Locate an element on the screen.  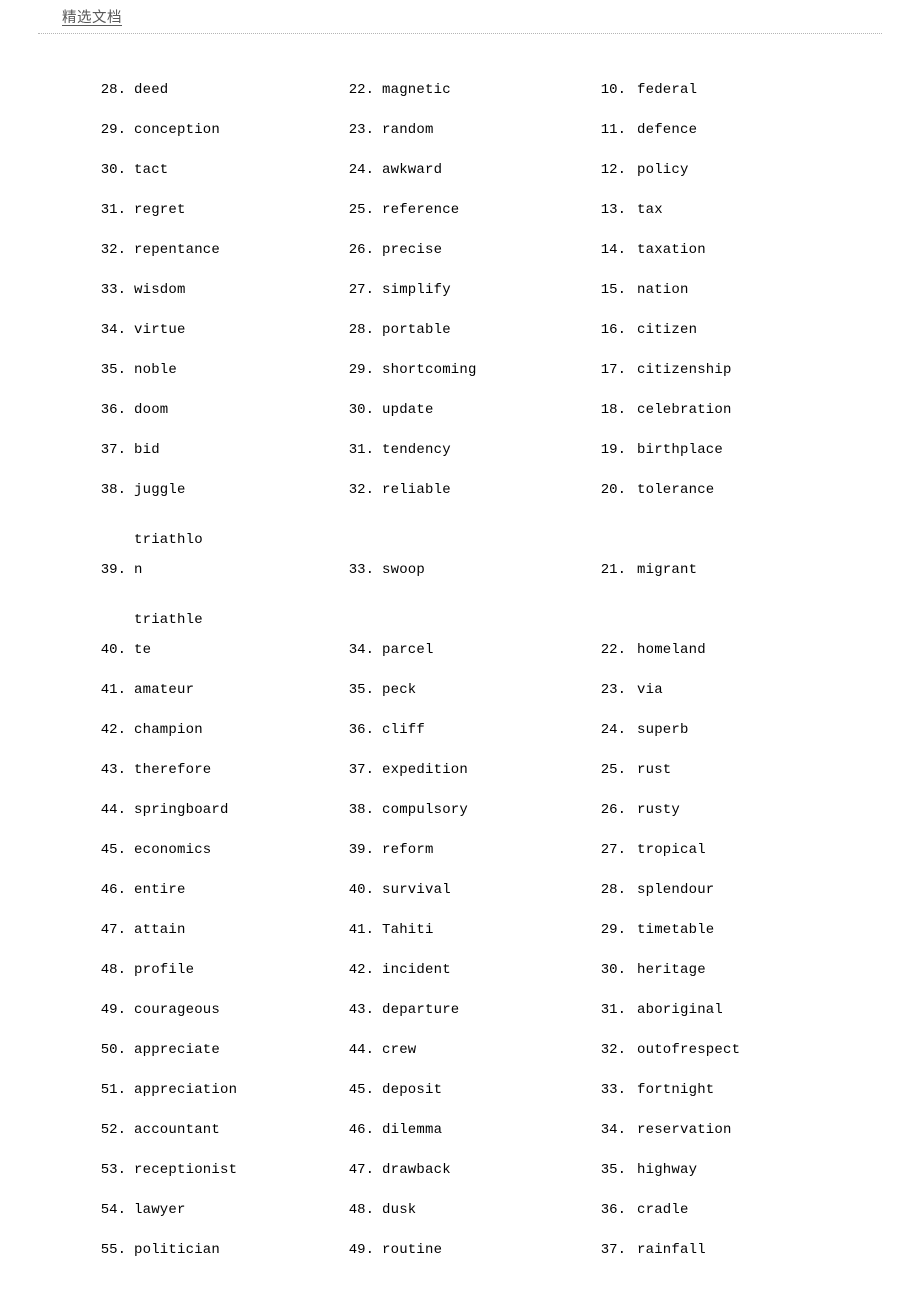
list-item: 46. dilemma is located at coordinates (468, 1128).